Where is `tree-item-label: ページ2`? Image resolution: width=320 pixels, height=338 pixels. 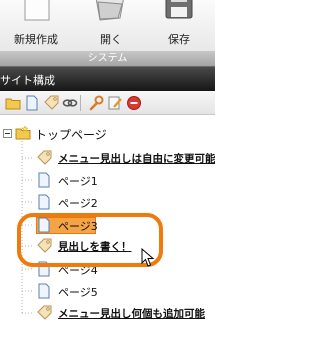 tree-item-label: ページ2 is located at coordinates (78, 203).